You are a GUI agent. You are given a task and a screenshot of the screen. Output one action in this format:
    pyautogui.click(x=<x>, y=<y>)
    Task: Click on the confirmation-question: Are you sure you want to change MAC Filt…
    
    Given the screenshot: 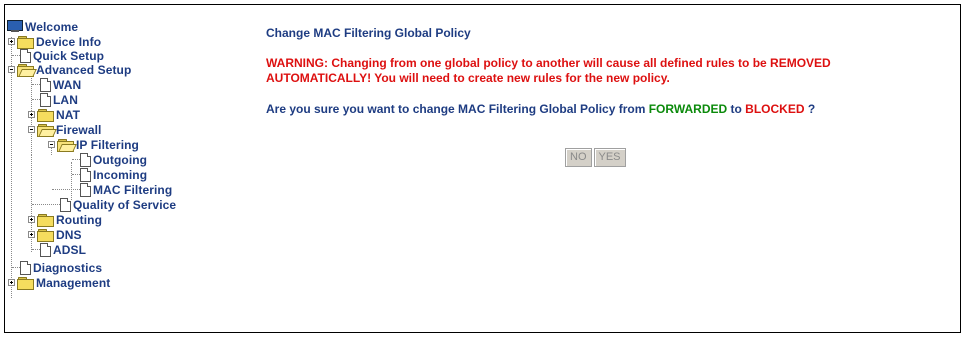 What is the action you would take?
    pyautogui.click(x=540, y=109)
    